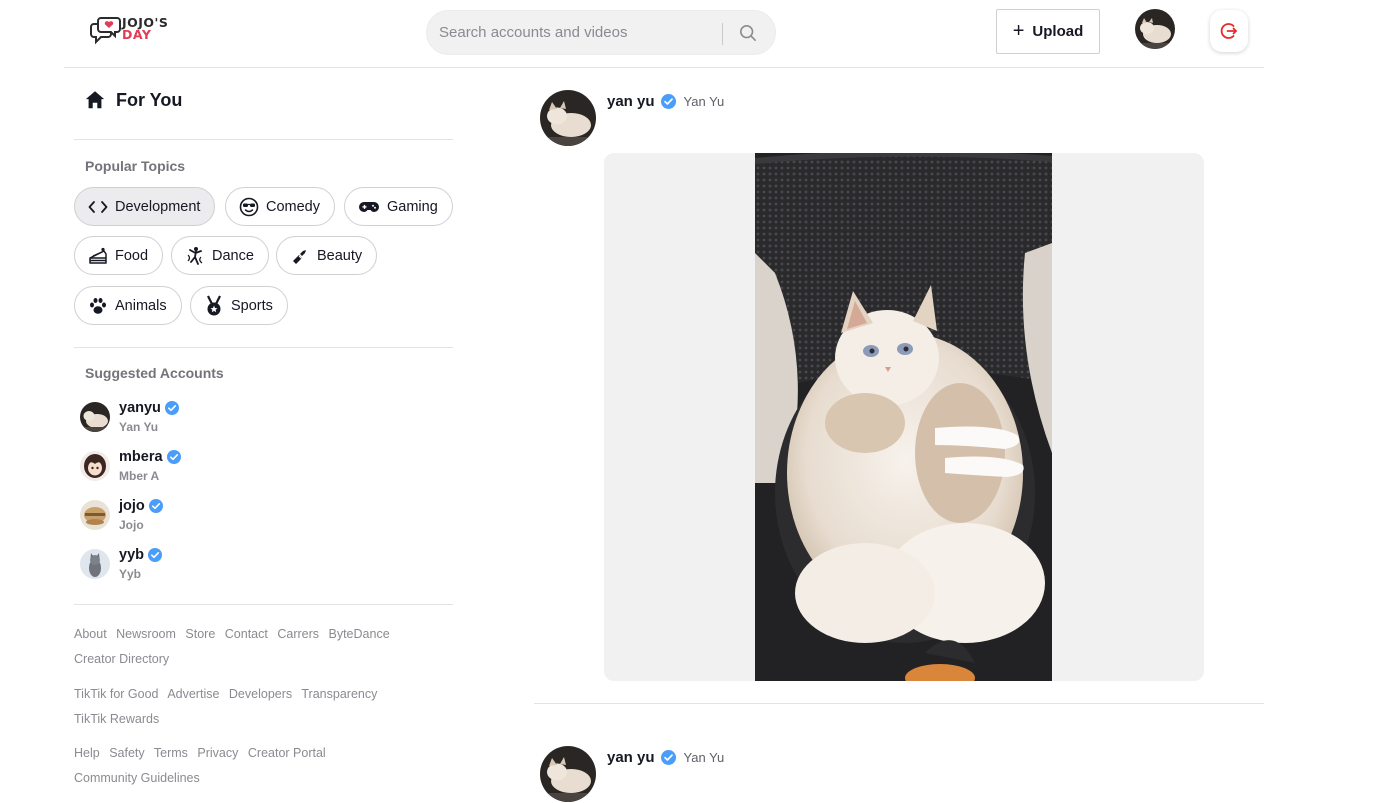  What do you see at coordinates (217, 753) in the screenshot?
I see `footer-link-privacy: Privacy` at bounding box center [217, 753].